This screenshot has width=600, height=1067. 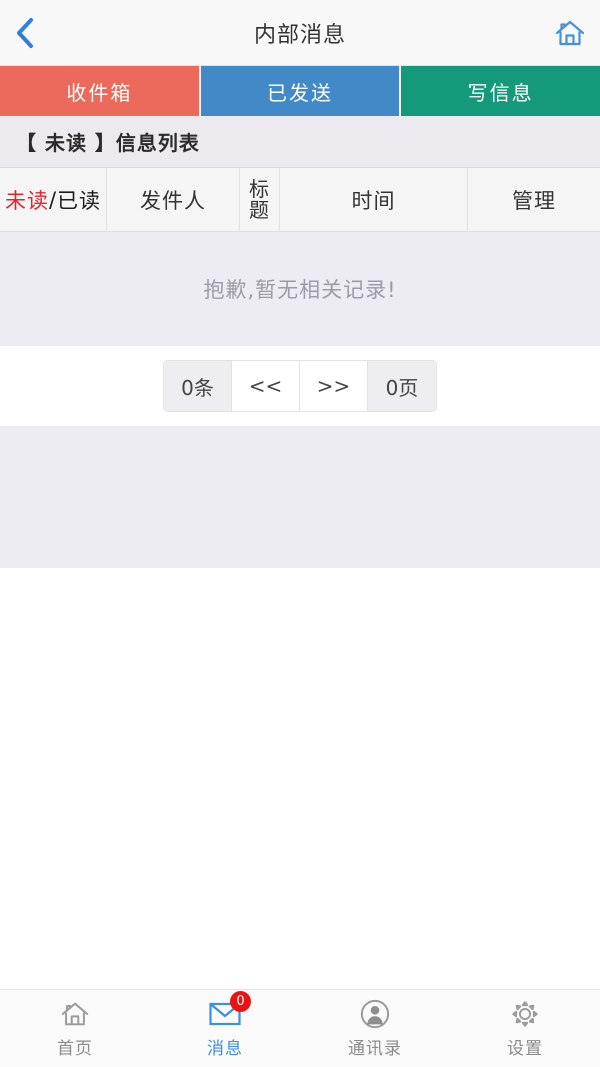 What do you see at coordinates (402, 386) in the screenshot?
I see `pagination-page-count: 0页` at bounding box center [402, 386].